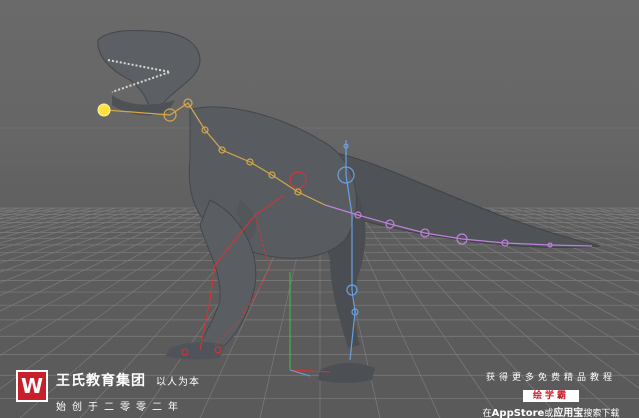 This screenshot has height=418, width=639. I want to click on promo-prefix: 在, so click(487, 413).